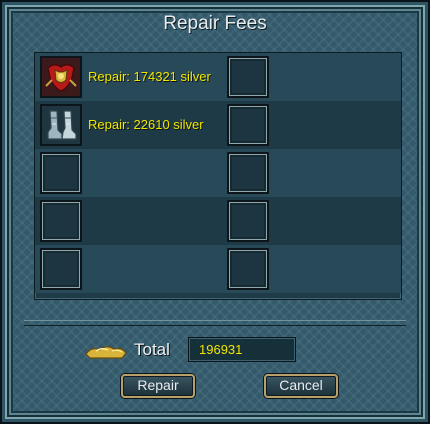  What do you see at coordinates (242, 349) in the screenshot?
I see `total-value: 196931` at bounding box center [242, 349].